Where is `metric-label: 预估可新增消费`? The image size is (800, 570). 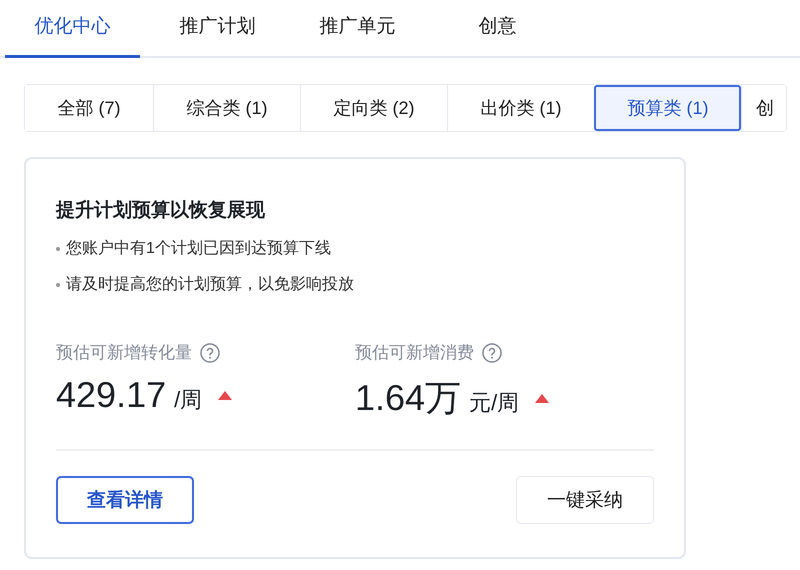 metric-label: 预估可新增消费 is located at coordinates (414, 353).